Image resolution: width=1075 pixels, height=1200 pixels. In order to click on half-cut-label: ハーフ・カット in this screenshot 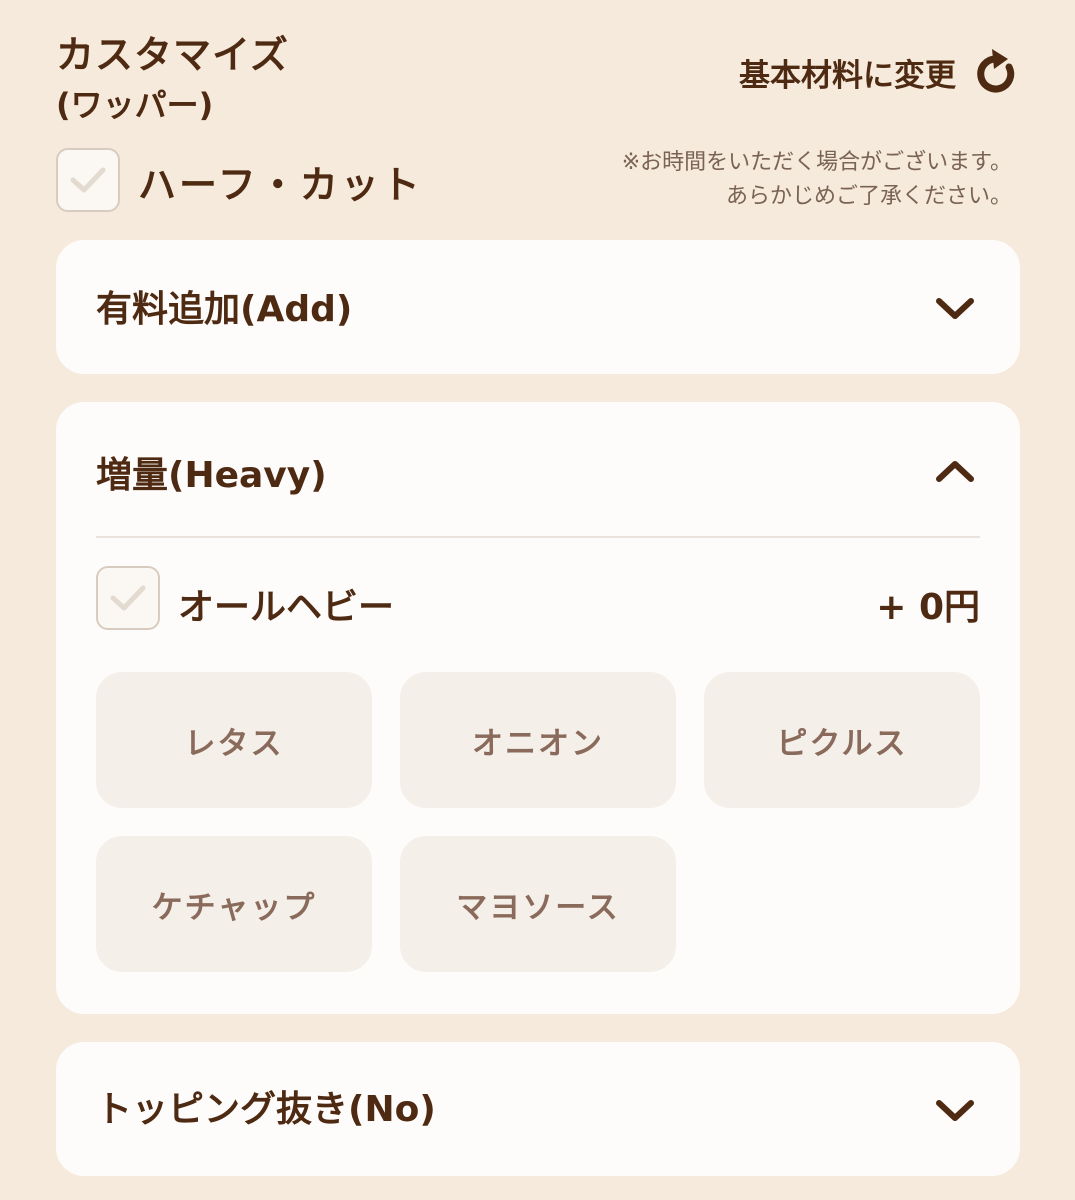, I will do `click(280, 185)`.